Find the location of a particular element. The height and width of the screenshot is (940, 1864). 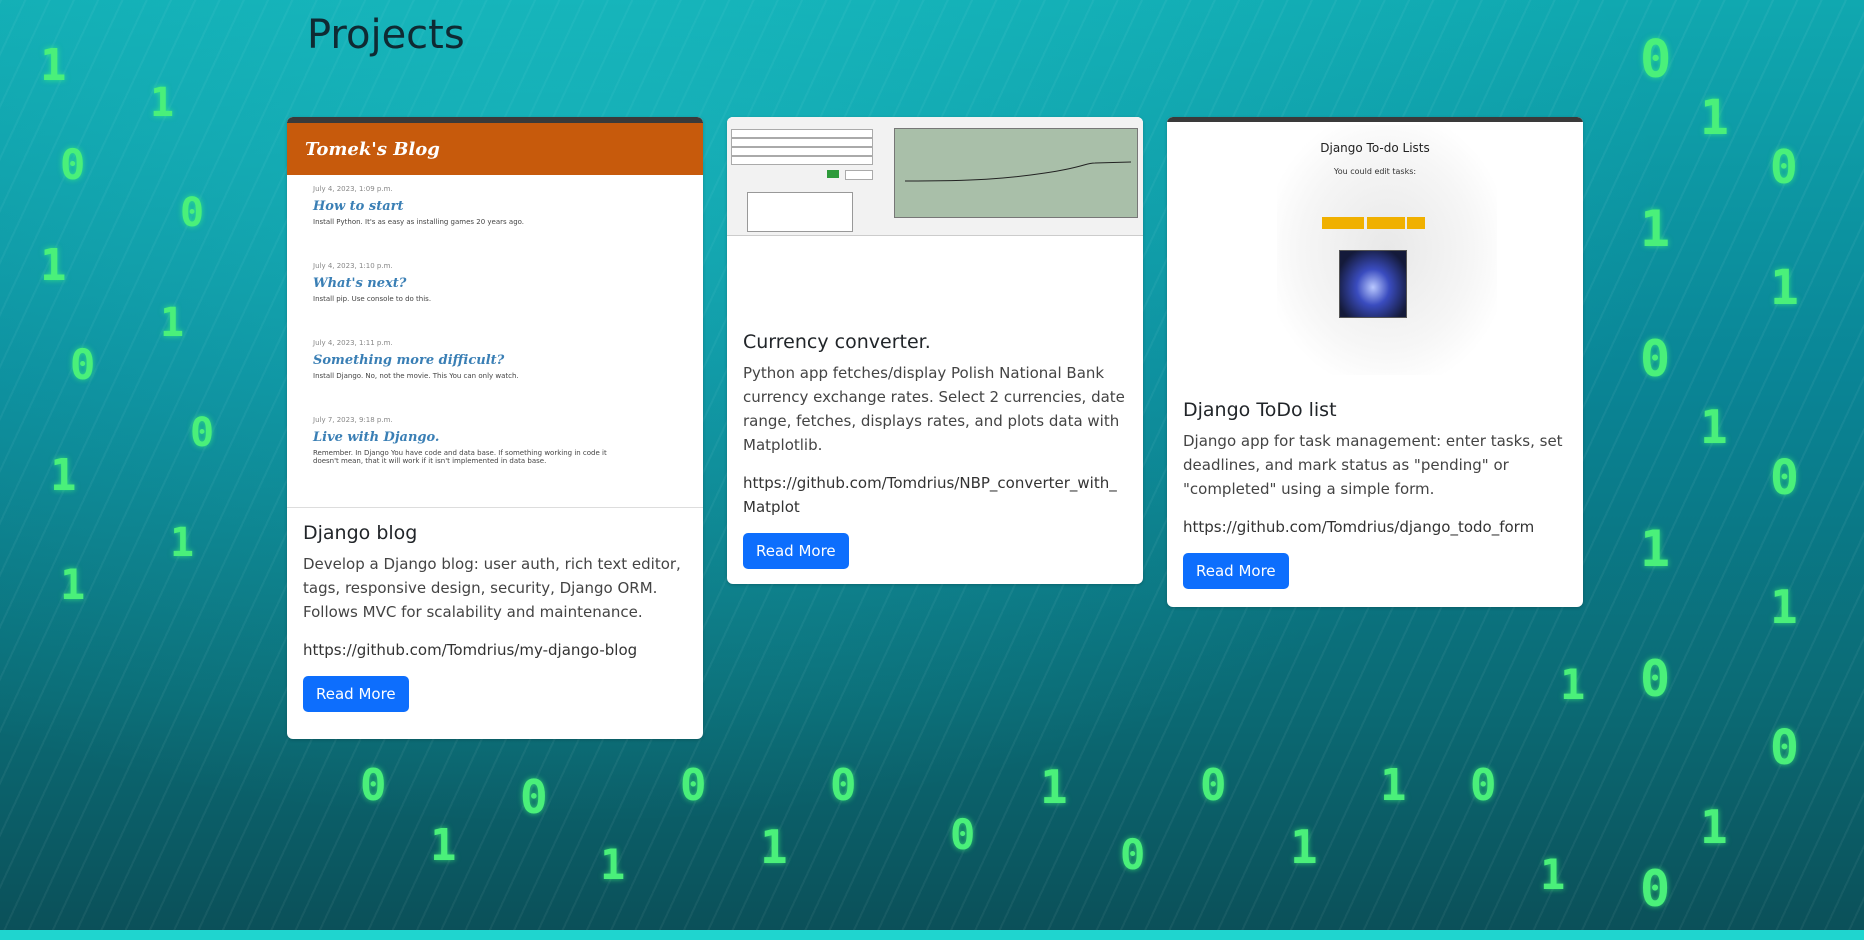

fetch-button-screenshot is located at coordinates (833, 174).